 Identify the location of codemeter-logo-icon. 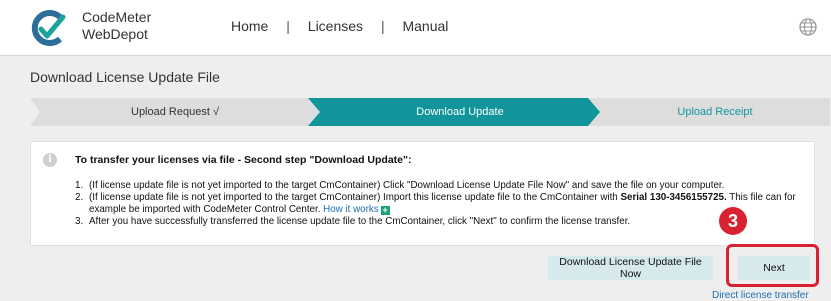
(48, 28).